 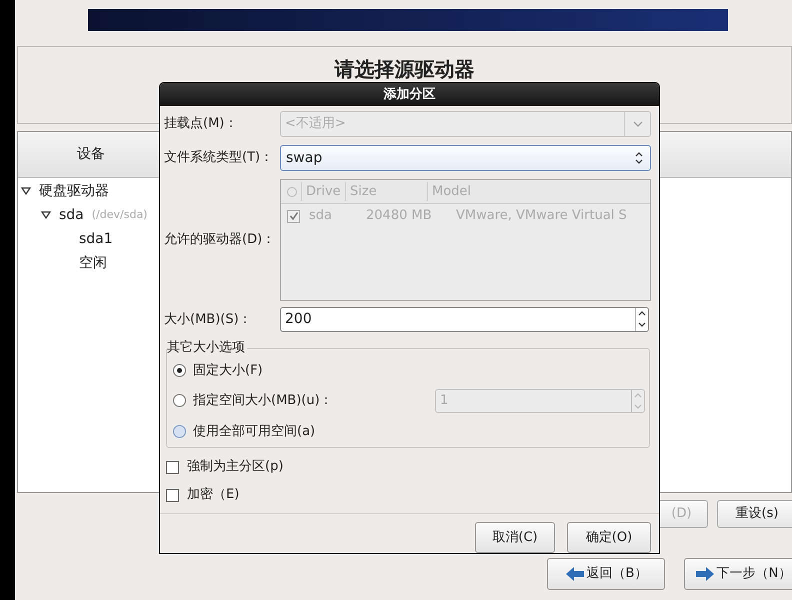 What do you see at coordinates (208, 319) in the screenshot?
I see `field-label: 大小(MB)(S)：` at bounding box center [208, 319].